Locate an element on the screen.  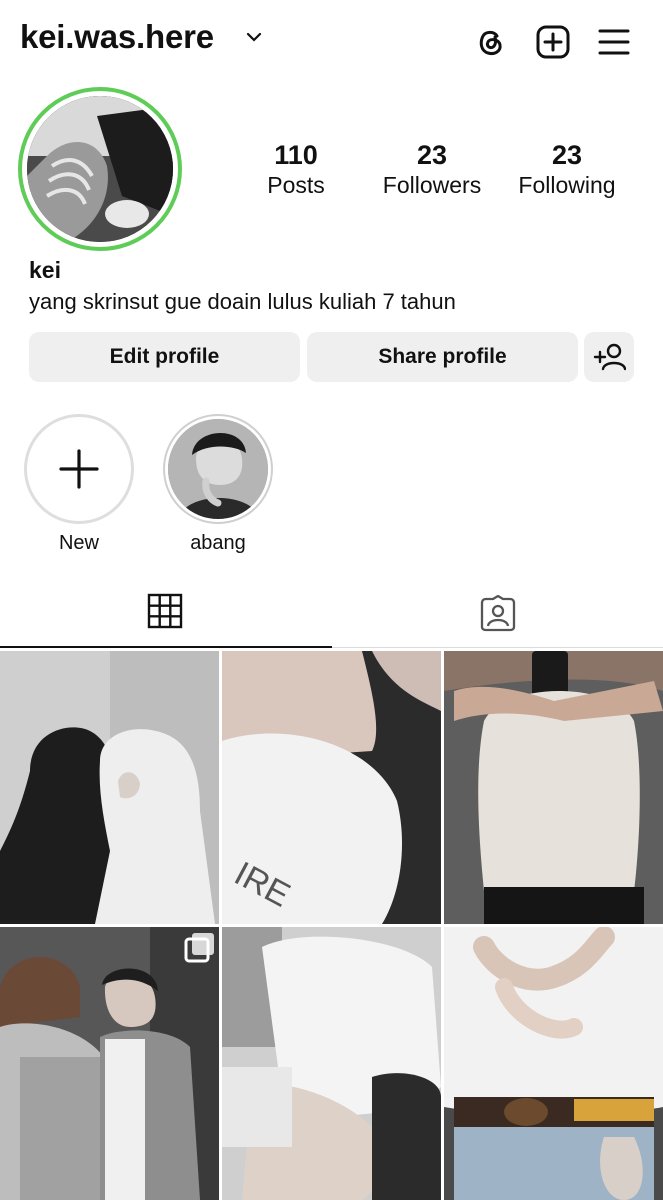
stat-posts-value: 110 is located at coordinates (296, 155).